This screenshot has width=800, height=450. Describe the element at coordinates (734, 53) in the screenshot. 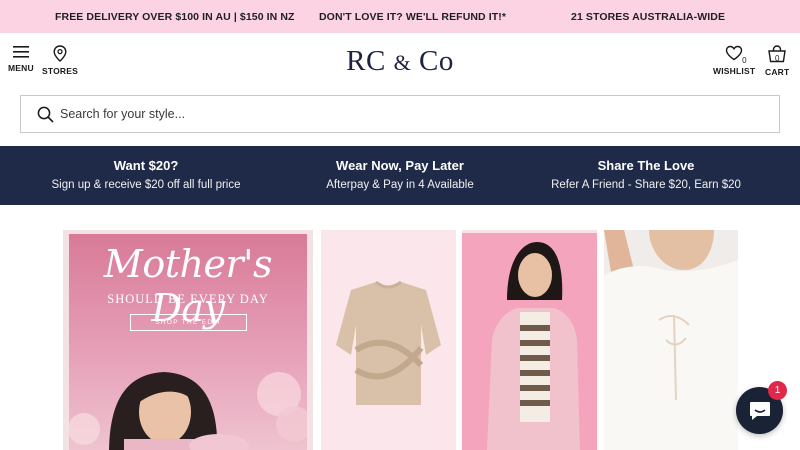

I see `heart-icon` at that location.